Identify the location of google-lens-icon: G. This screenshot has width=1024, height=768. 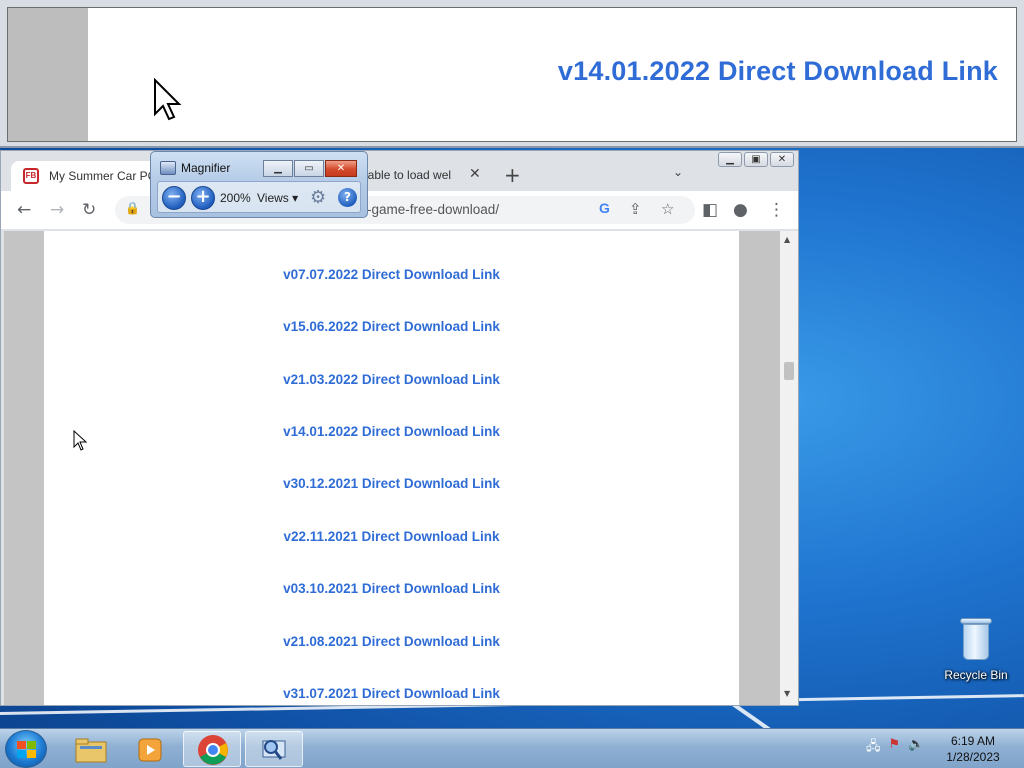
(604, 208).